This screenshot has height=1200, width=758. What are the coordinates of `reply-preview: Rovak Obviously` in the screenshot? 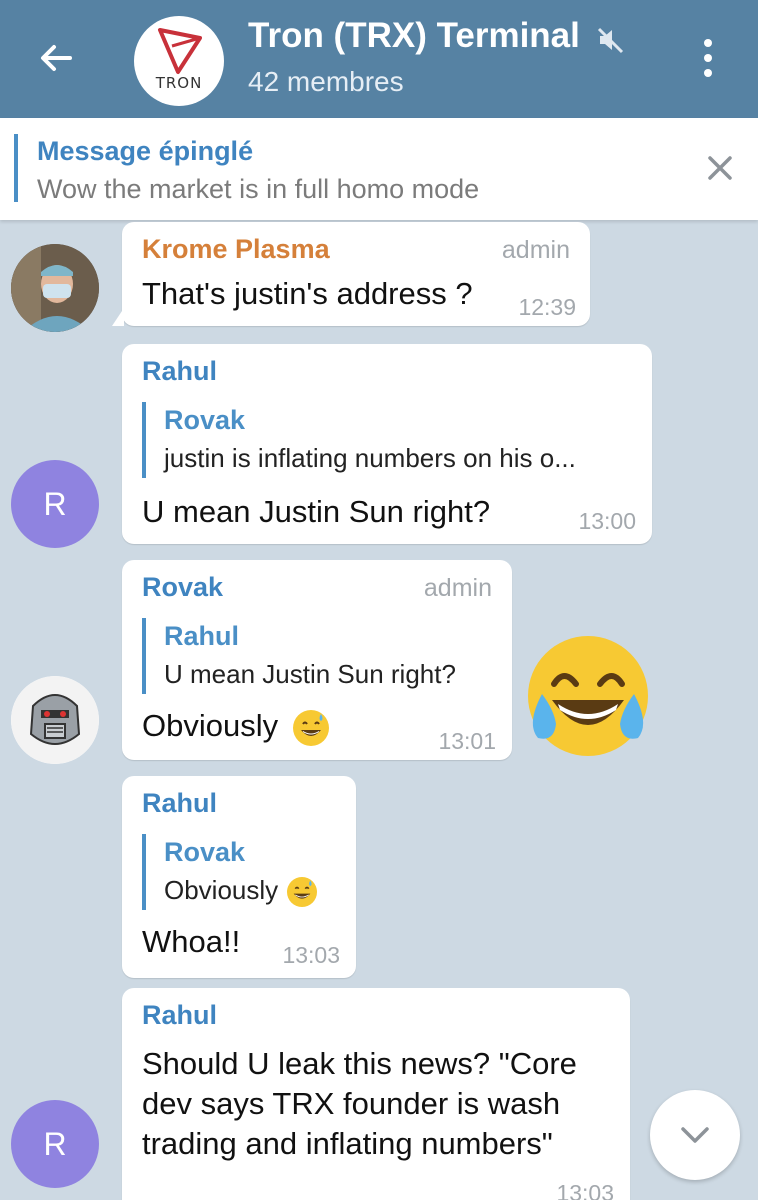 It's located at (230, 872).